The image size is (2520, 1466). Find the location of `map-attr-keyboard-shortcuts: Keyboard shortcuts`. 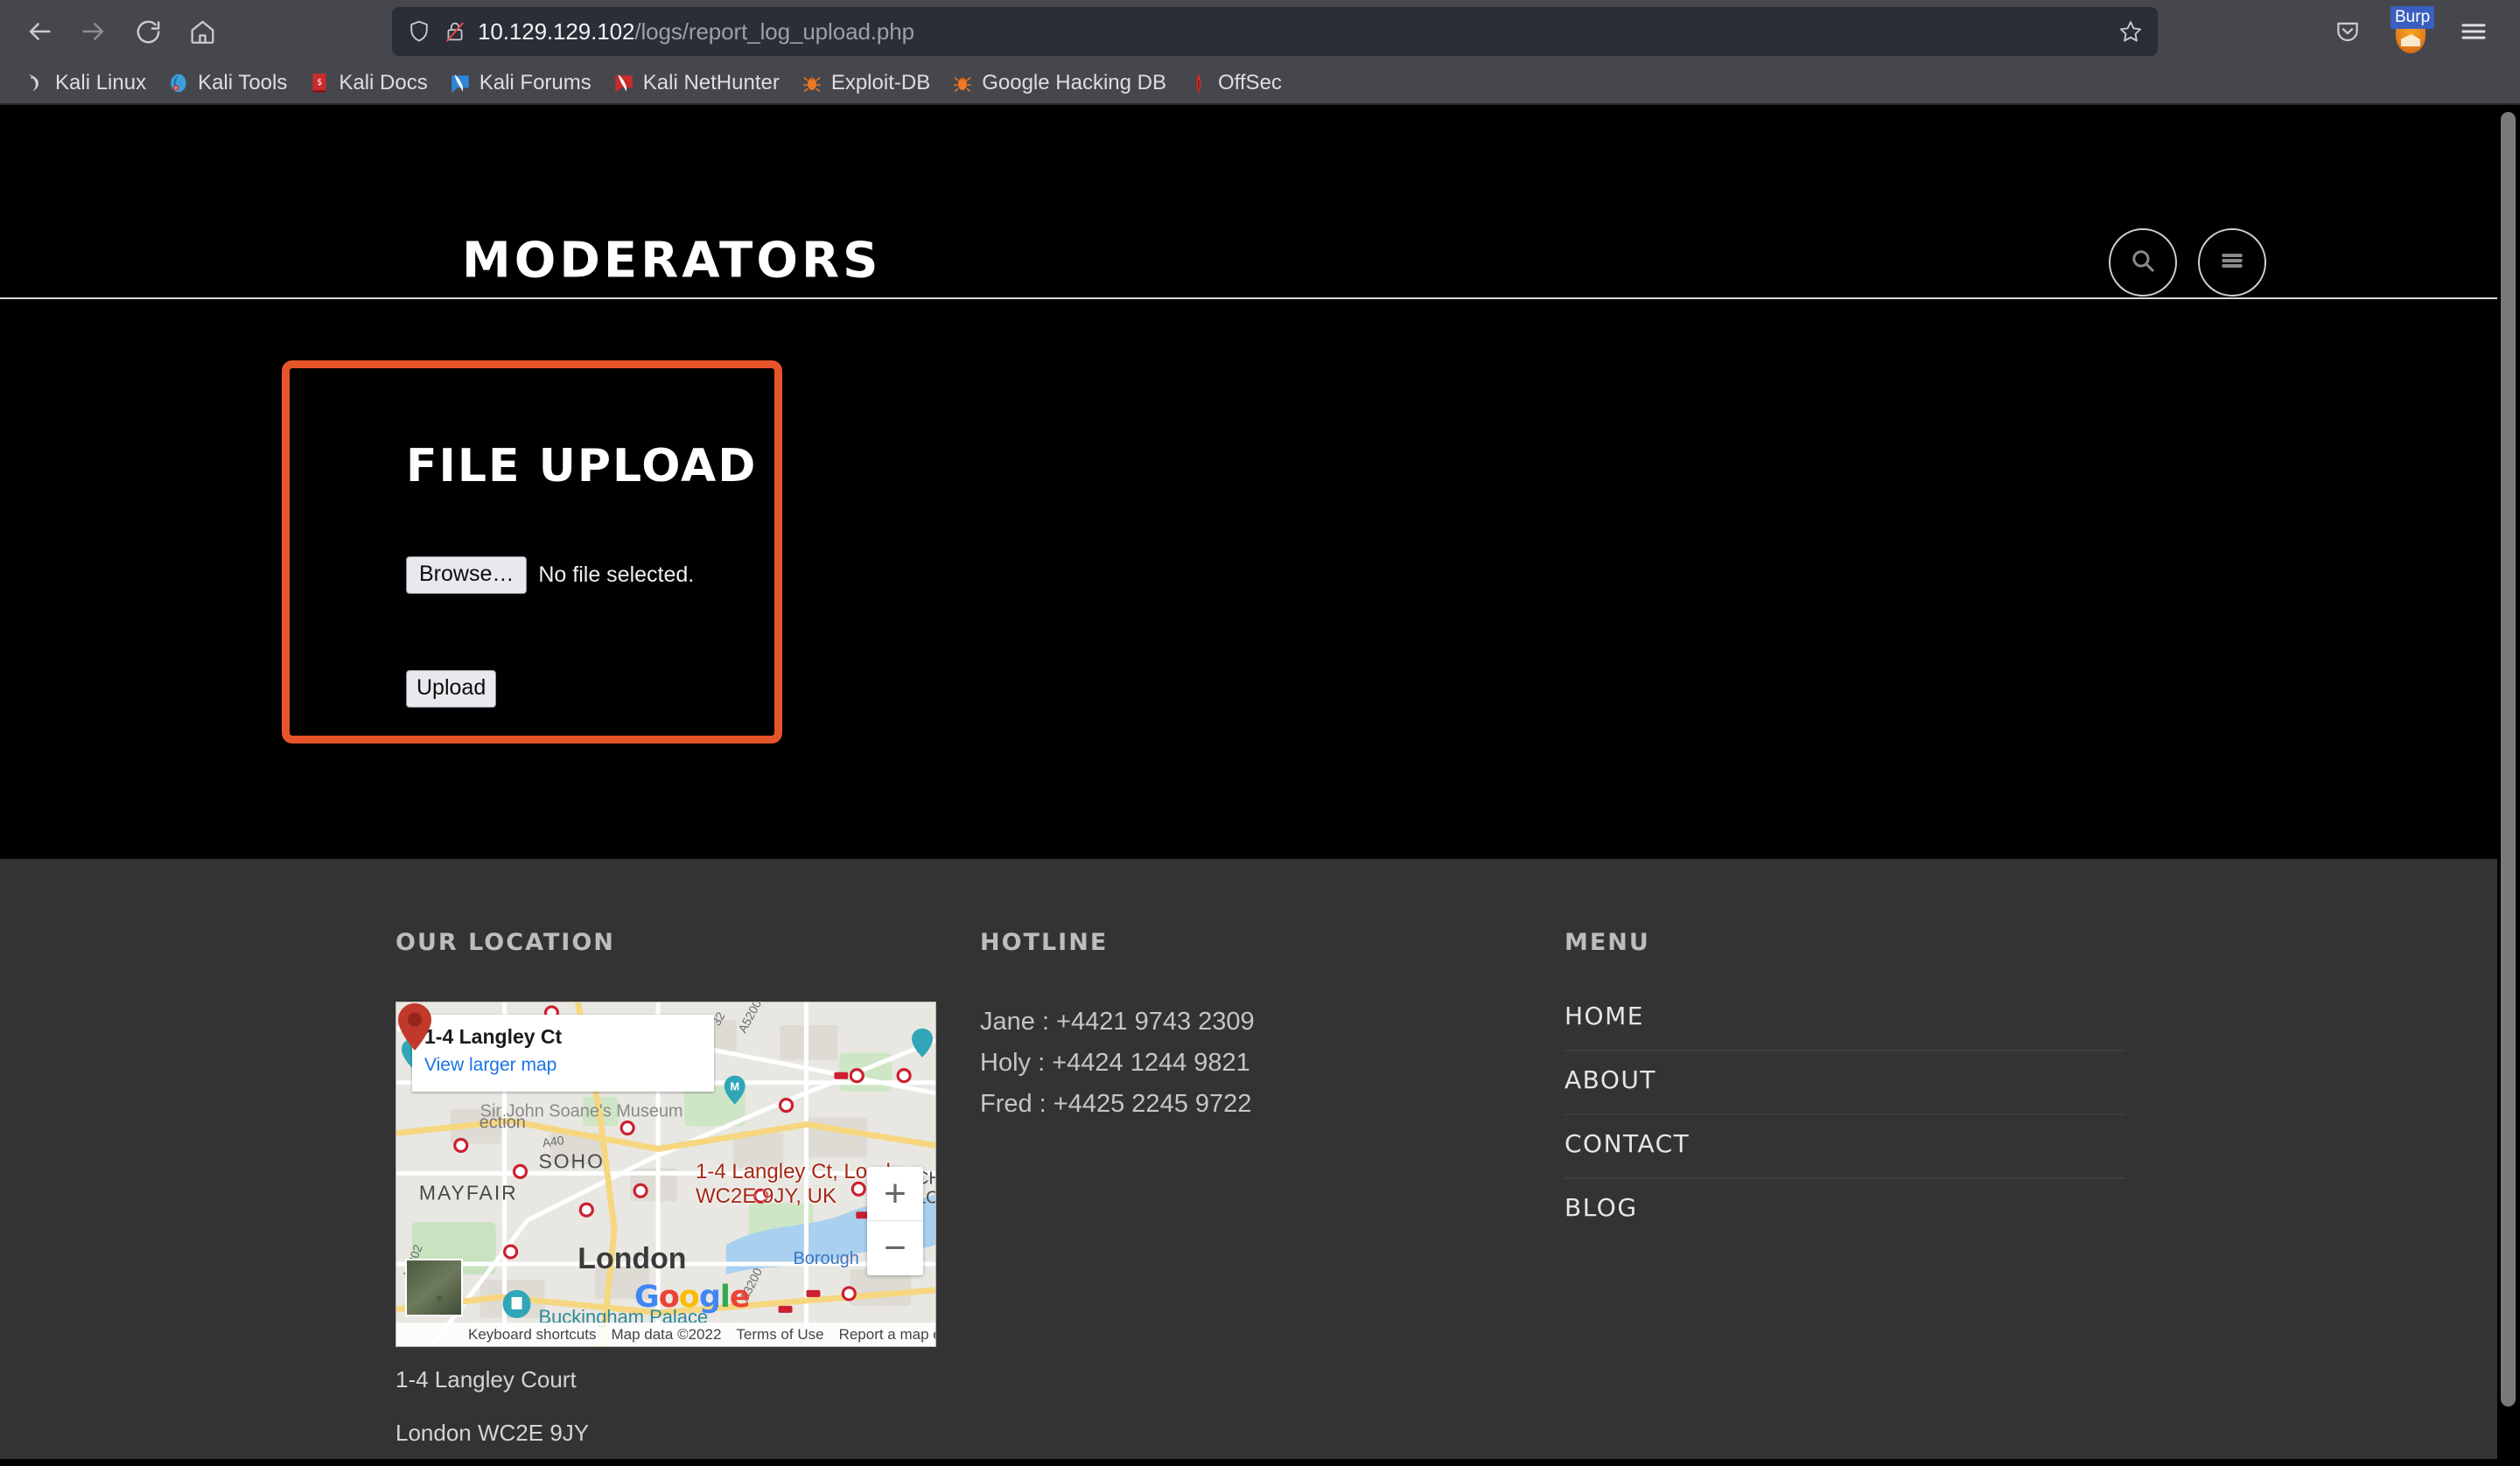

map-attr-keyboard-shortcuts: Keyboard shortcuts is located at coordinates (532, 1335).